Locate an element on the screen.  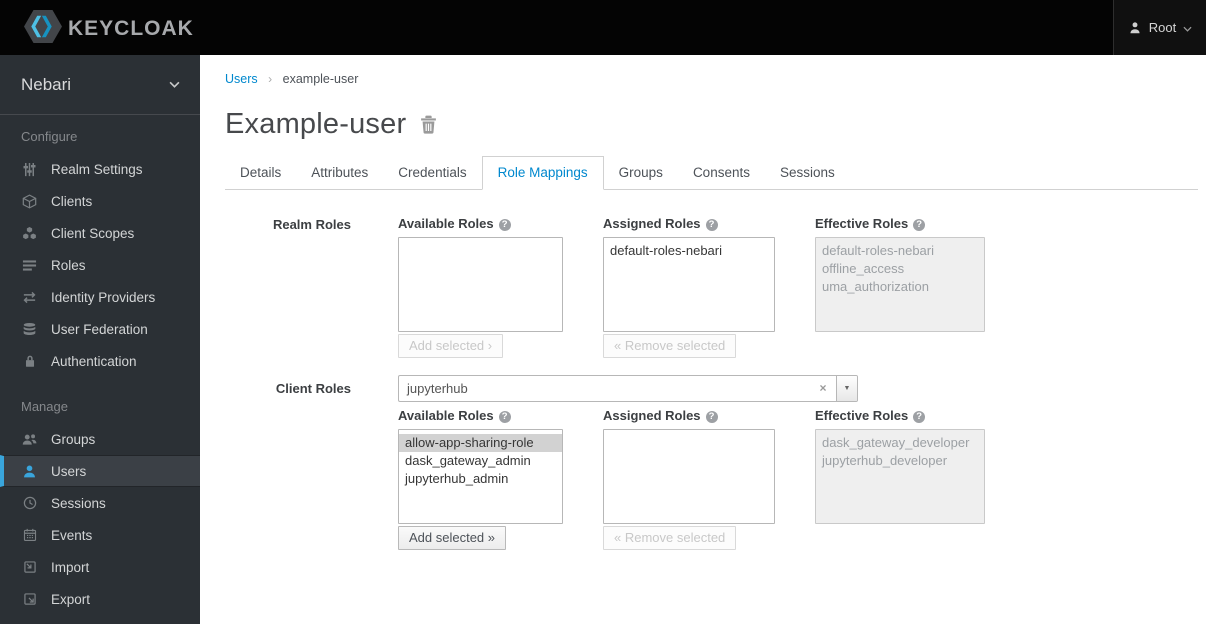
section-label-configure: Configure is located at coordinates (49, 136).